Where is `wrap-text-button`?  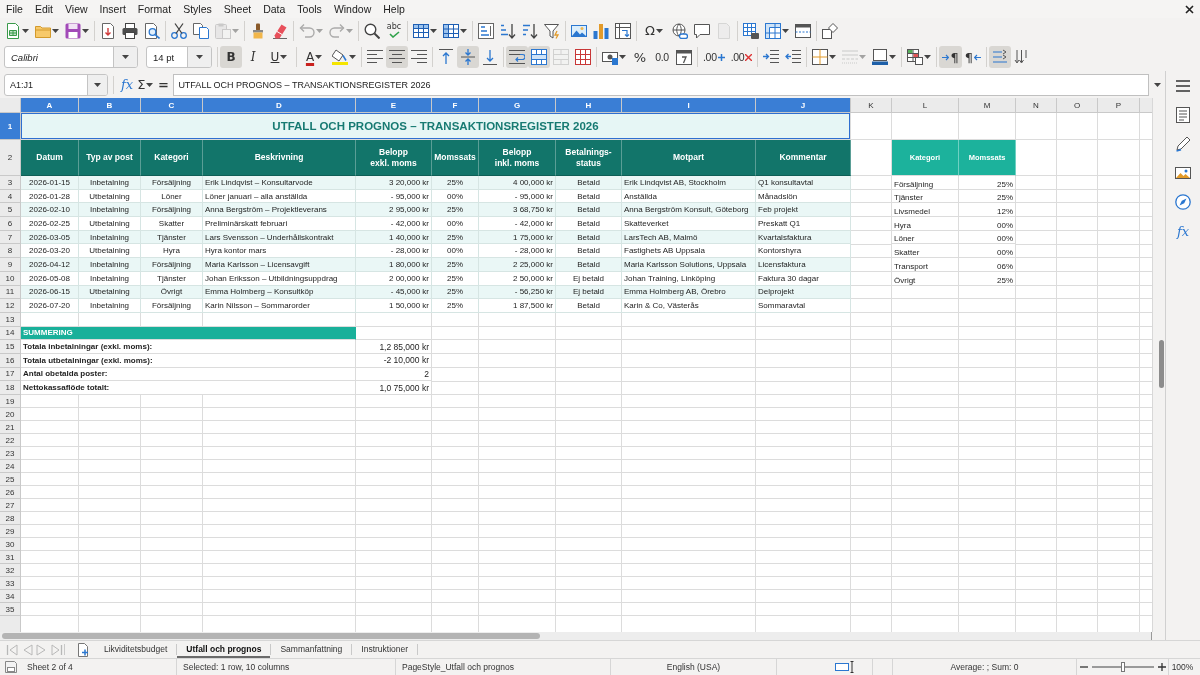
wrap-text-button is located at coordinates (517, 57).